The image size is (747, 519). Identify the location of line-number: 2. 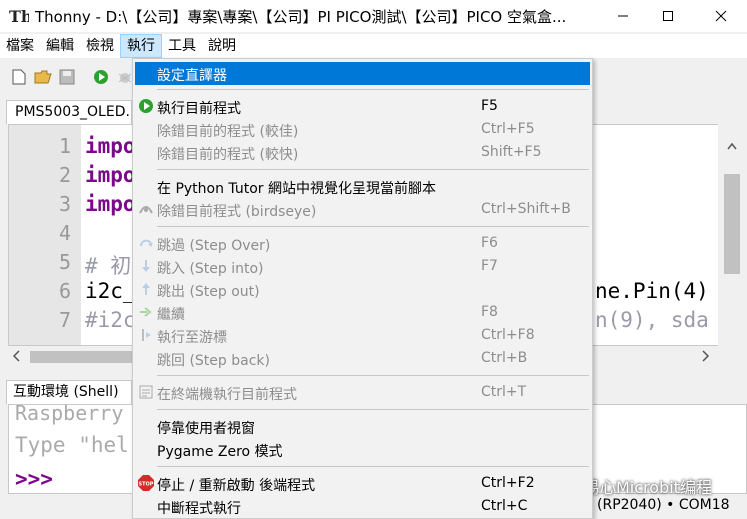
(64, 175).